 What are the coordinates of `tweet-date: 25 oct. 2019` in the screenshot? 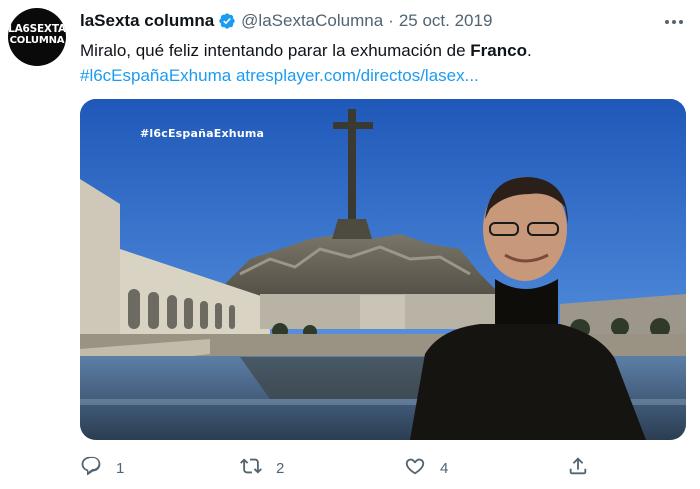 It's located at (446, 21).